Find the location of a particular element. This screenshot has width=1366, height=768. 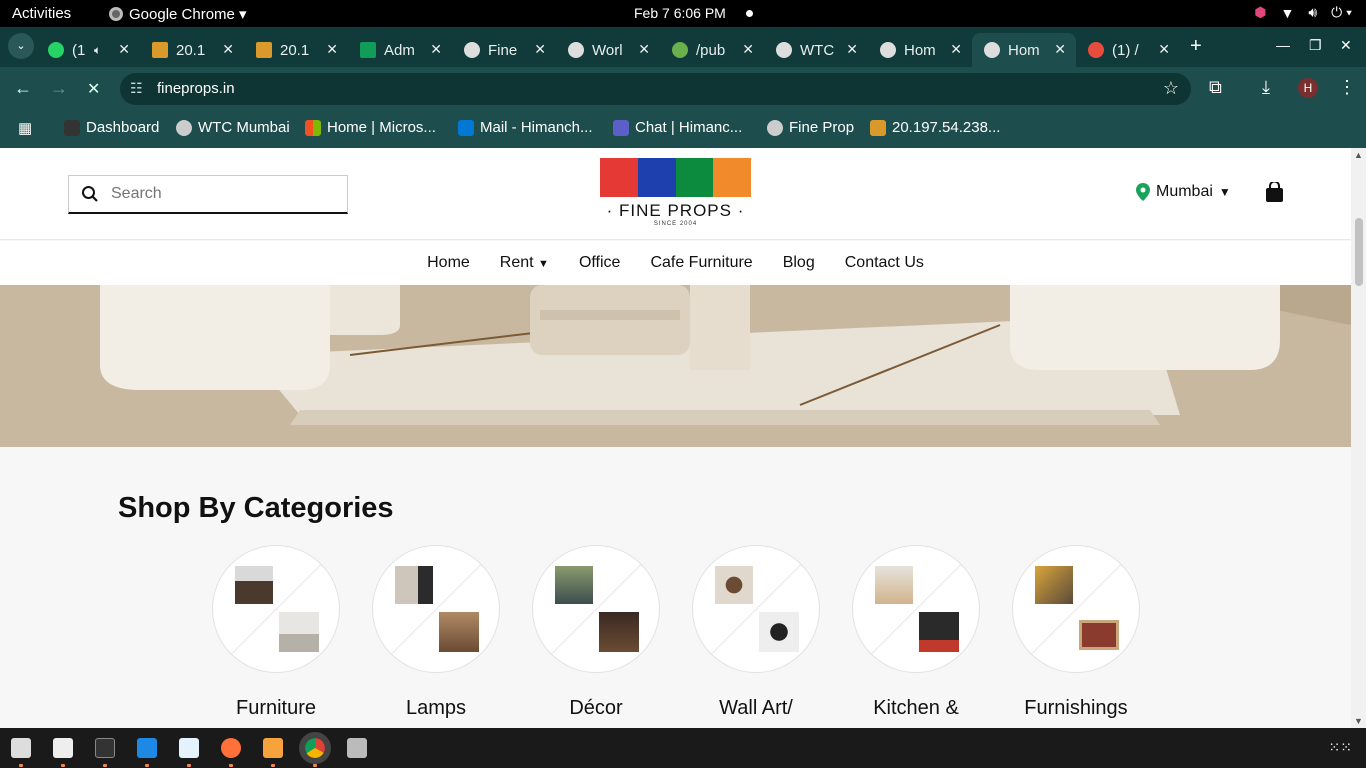

sublime-app-icon is located at coordinates (273, 748).